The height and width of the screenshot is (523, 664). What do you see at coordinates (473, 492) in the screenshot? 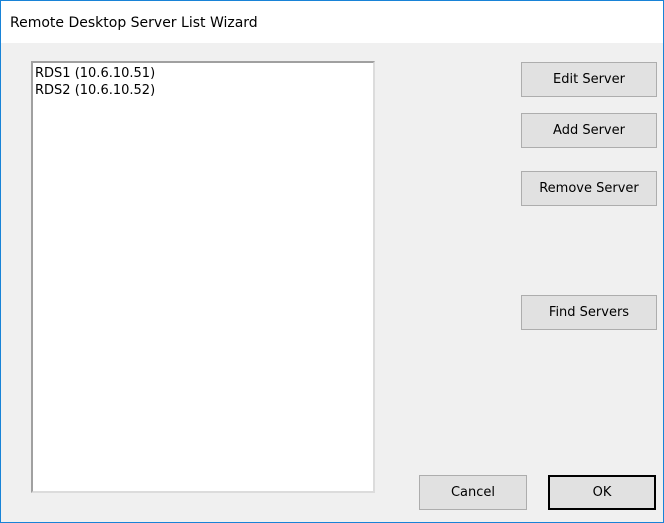
I see `cancel-button: Cancel` at bounding box center [473, 492].